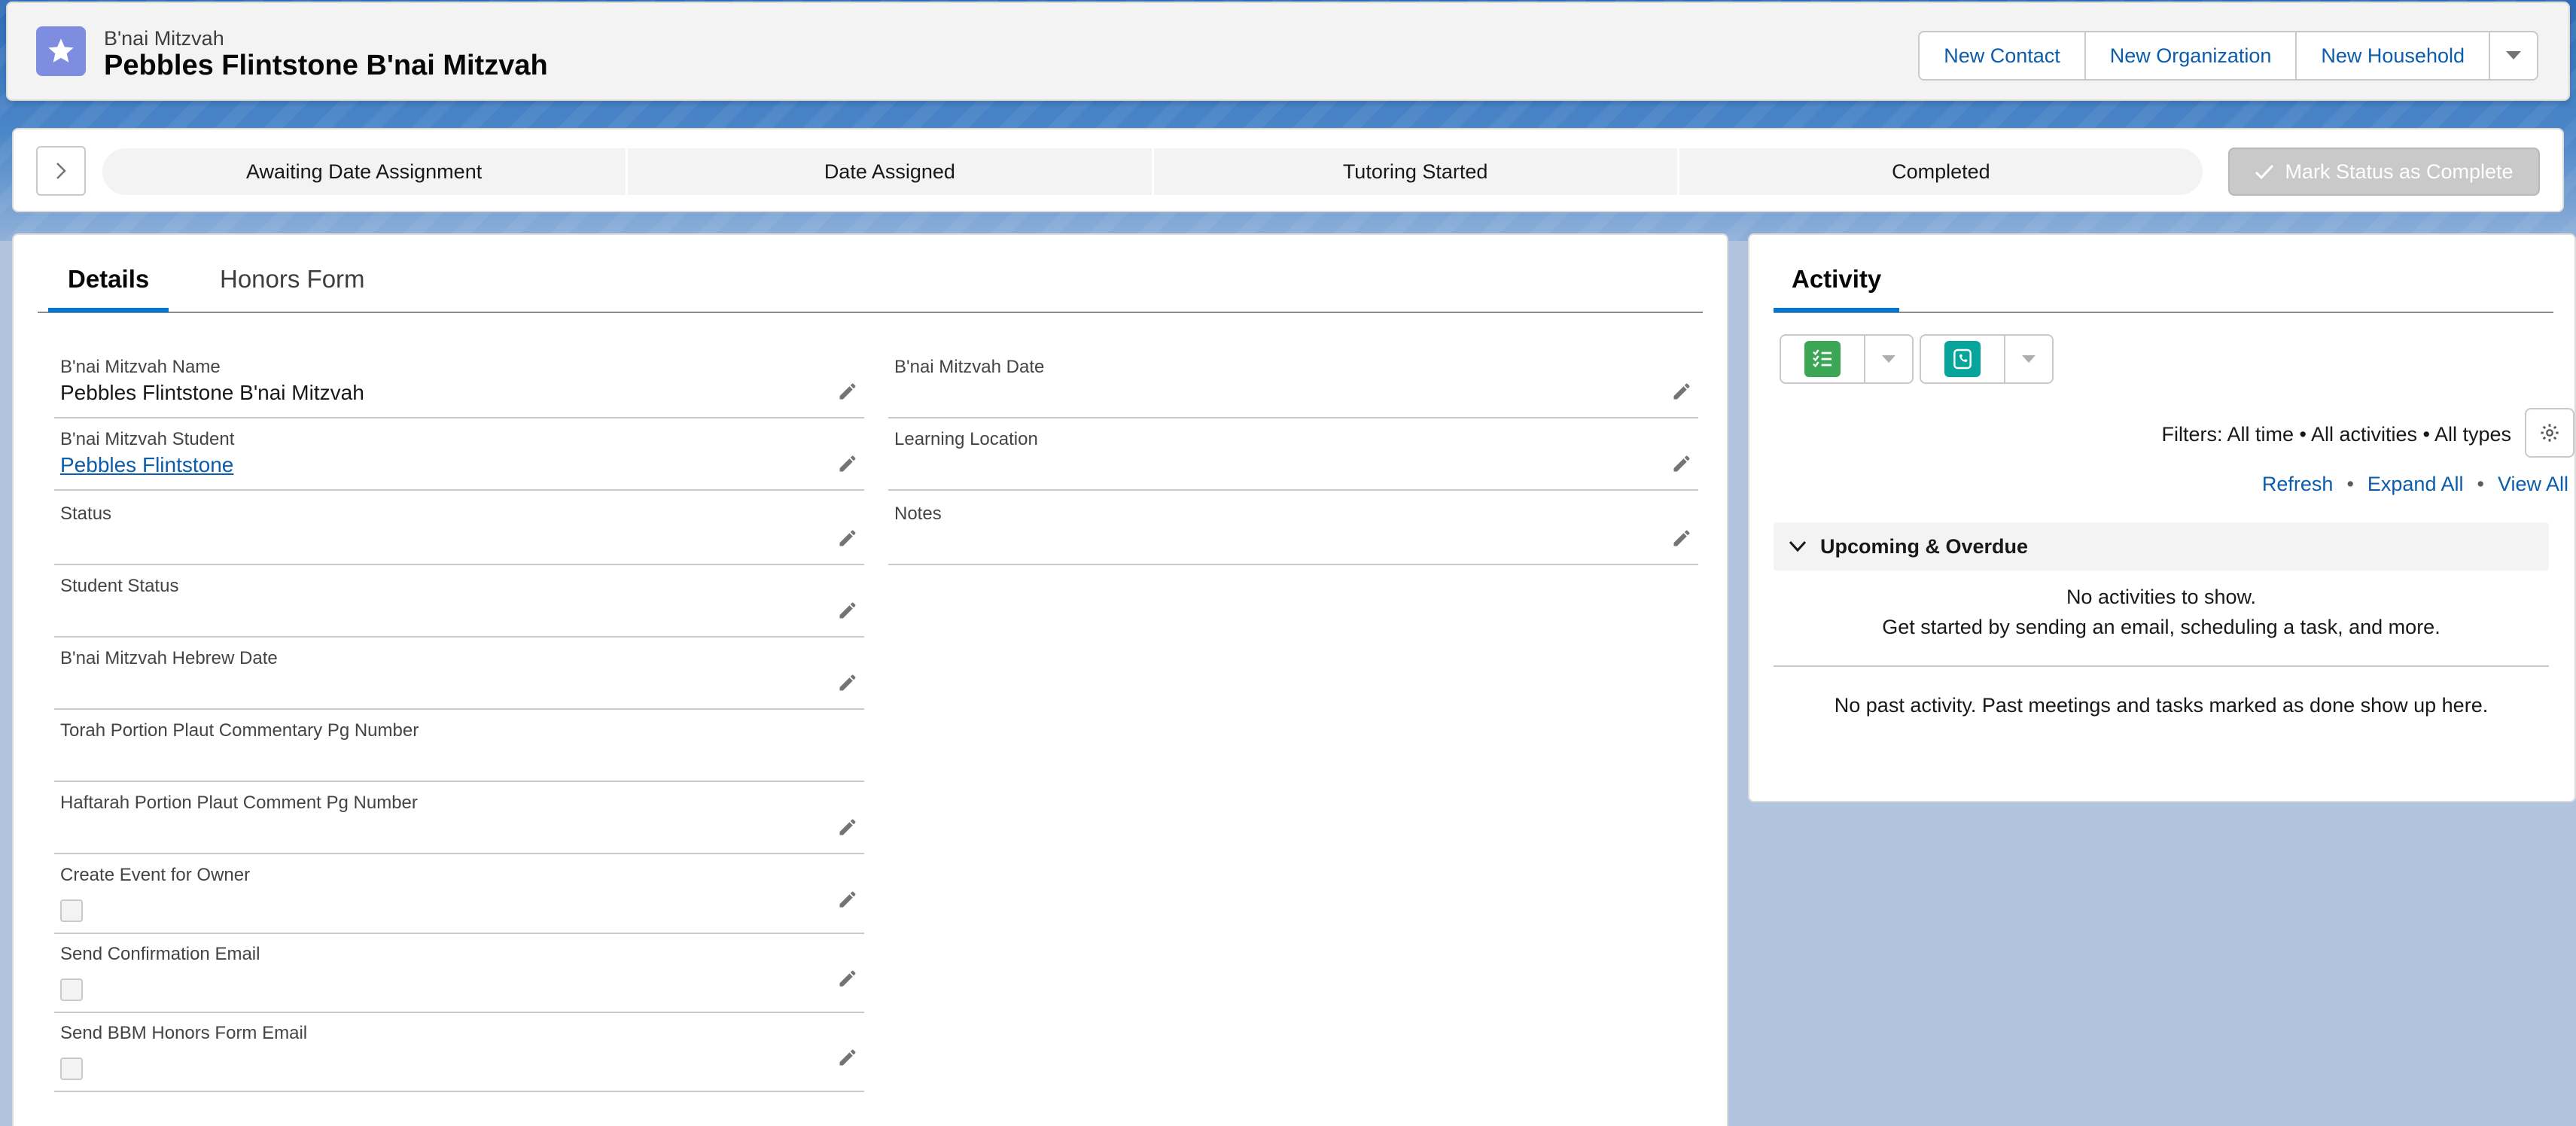 This screenshot has width=2576, height=1126. I want to click on section-title: Upcoming & Overdue, so click(1925, 546).